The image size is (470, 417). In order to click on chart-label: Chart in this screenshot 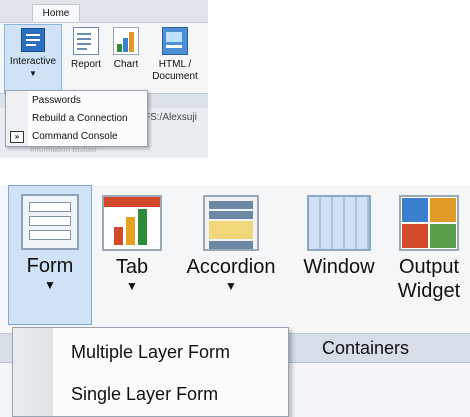, I will do `click(126, 64)`.